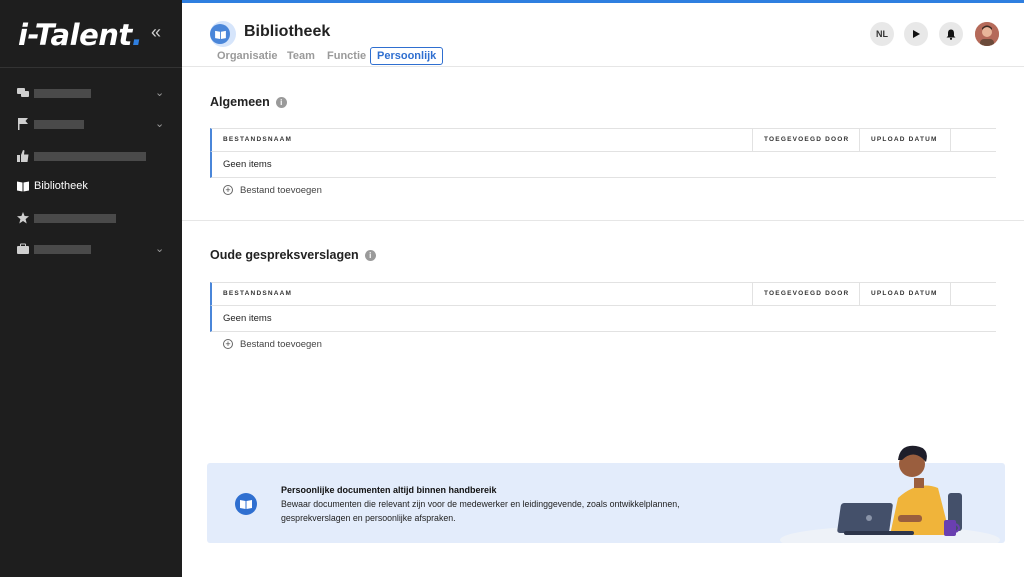 The image size is (1024, 577). I want to click on section-title-oude-gespreksverslagen: Oude gespreksverslagen i, so click(293, 255).